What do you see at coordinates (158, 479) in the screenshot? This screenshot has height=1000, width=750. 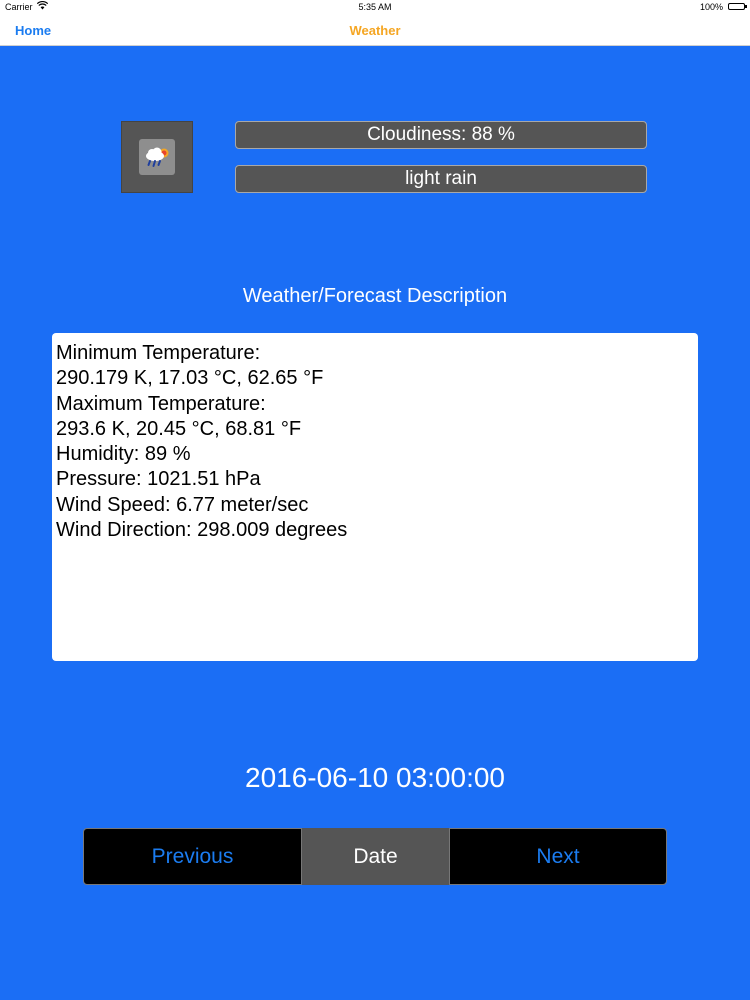 I see `details-line: Pressure: 1021.51 hPa` at bounding box center [158, 479].